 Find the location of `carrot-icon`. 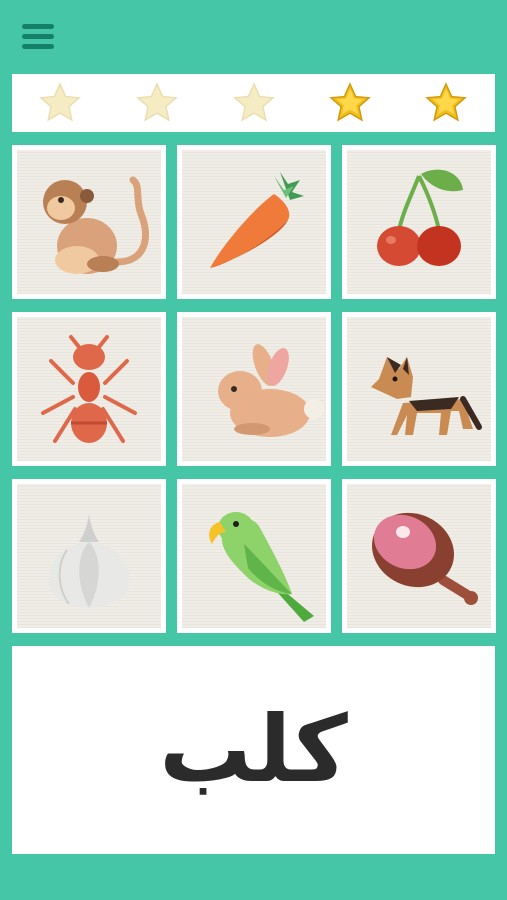

carrot-icon is located at coordinates (257, 220).